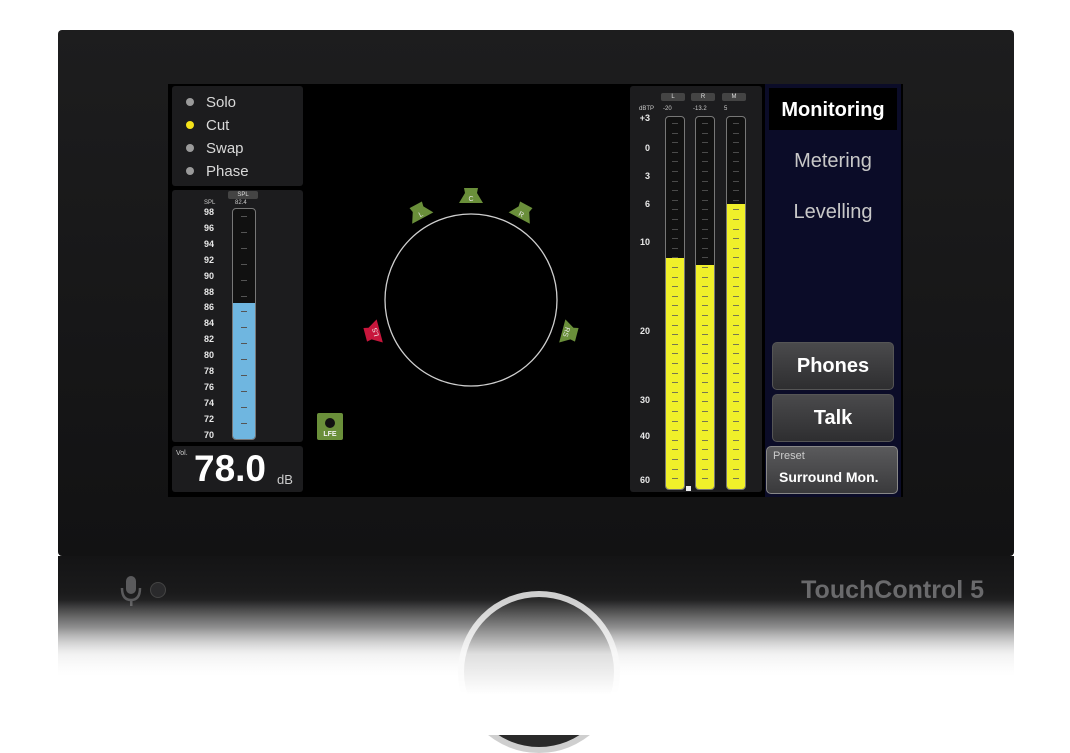  Describe the element at coordinates (644, 400) in the screenshot. I see `meter-scale-label: 30` at that location.